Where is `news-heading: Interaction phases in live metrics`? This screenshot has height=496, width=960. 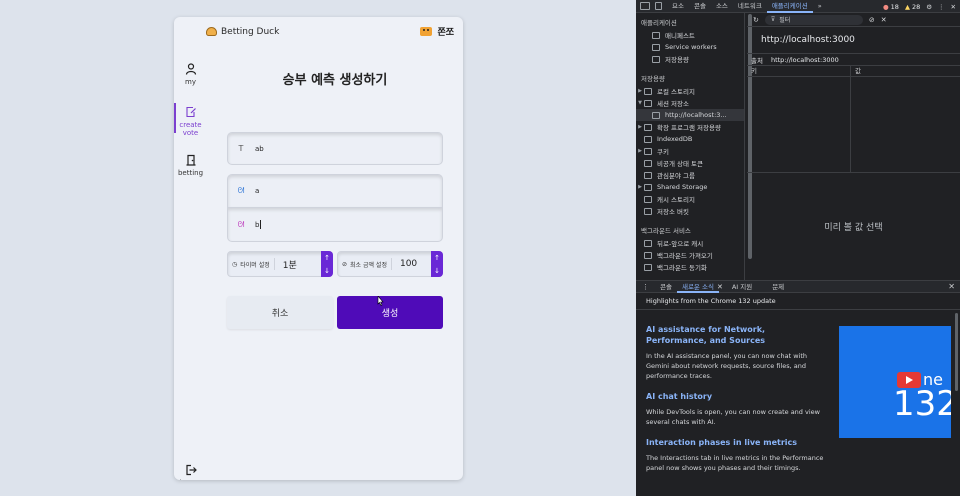 news-heading: Interaction phases in live metrics is located at coordinates (736, 442).